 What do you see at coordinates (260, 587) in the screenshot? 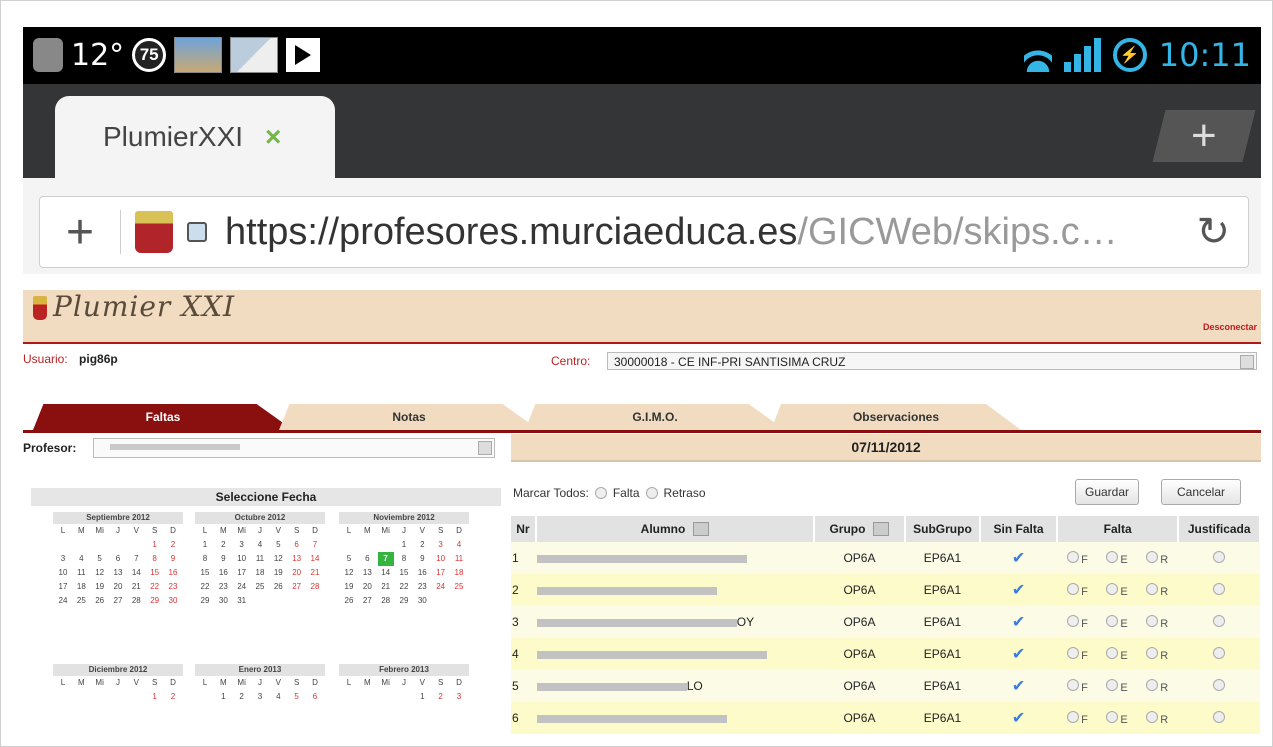
I see `calendar-day: 25` at bounding box center [260, 587].